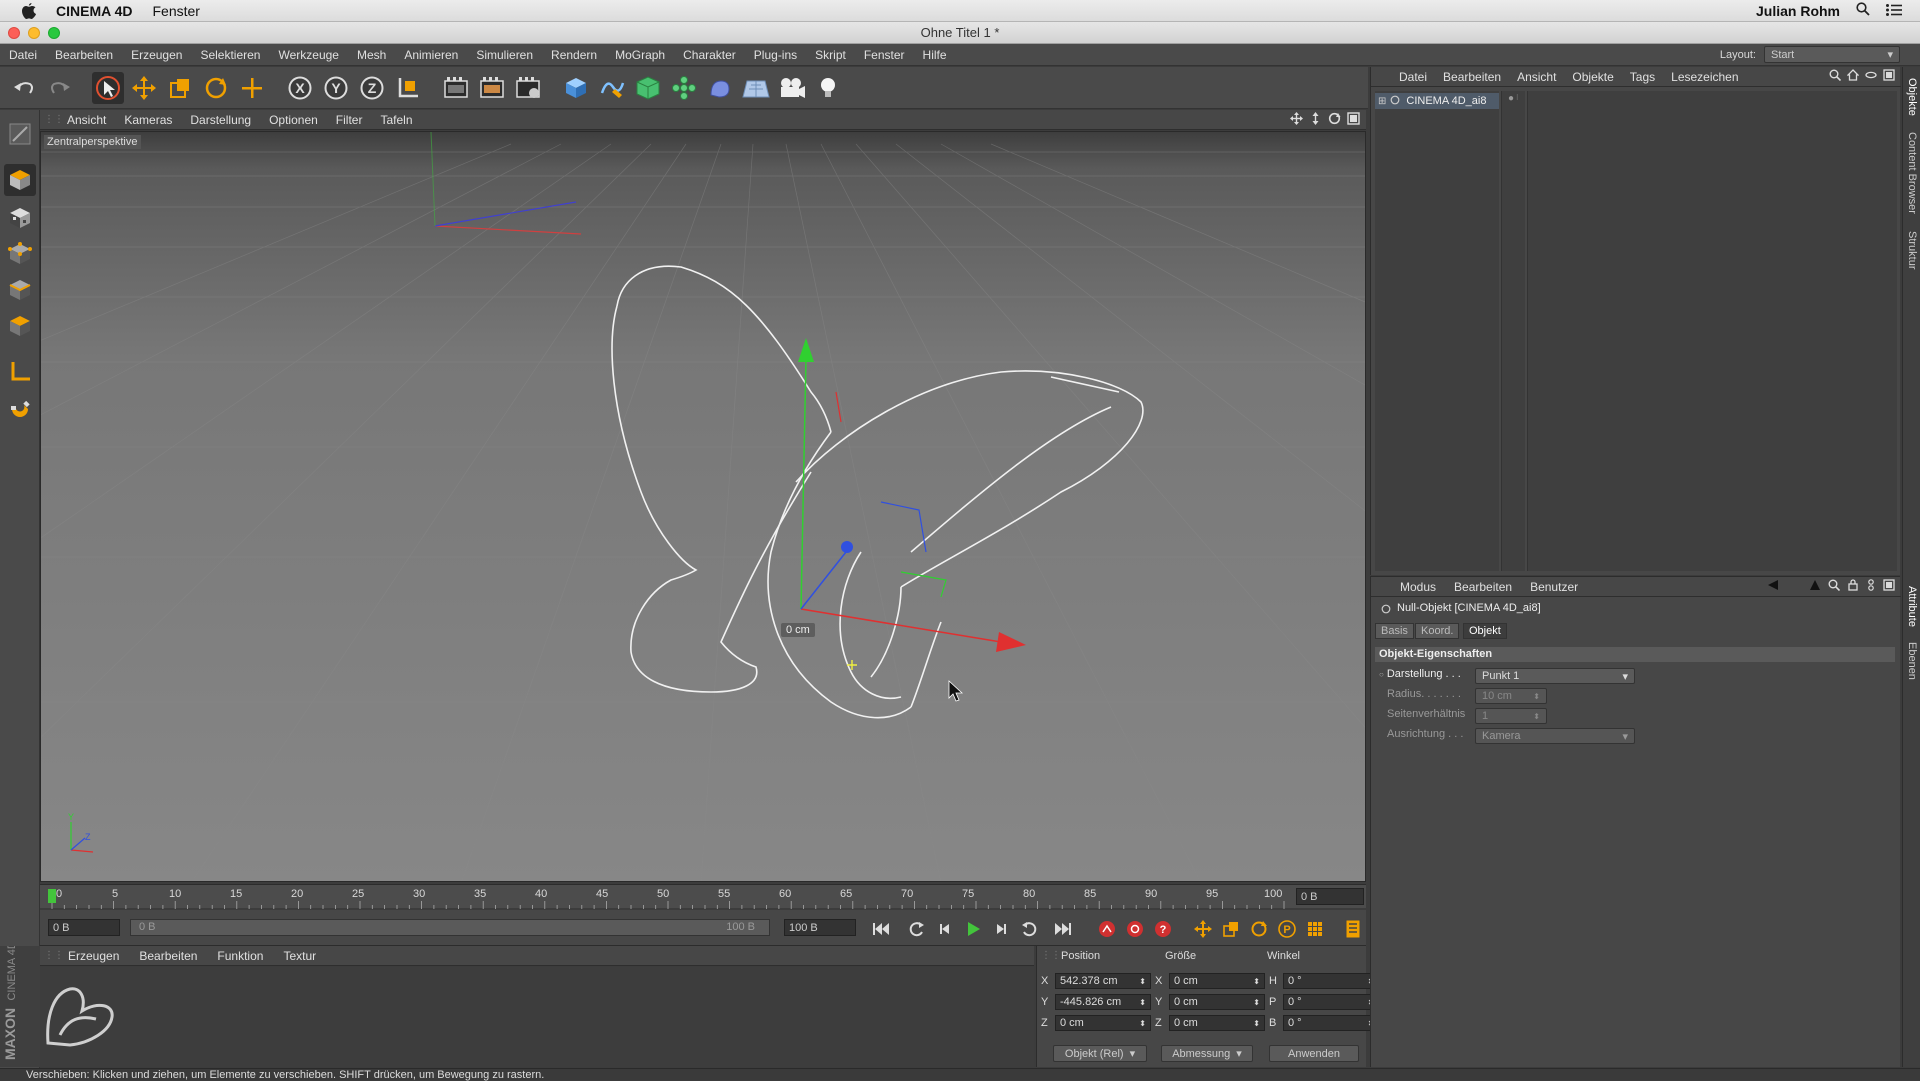 The width and height of the screenshot is (1920, 1081). What do you see at coordinates (1592, 77) in the screenshot?
I see `object-menu-objekte: Objekte` at bounding box center [1592, 77].